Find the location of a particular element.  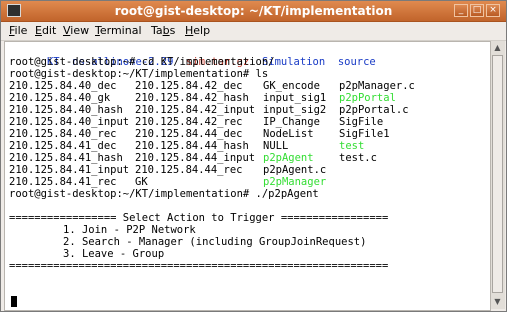

ls-entry: p2pManager is located at coordinates (295, 182).